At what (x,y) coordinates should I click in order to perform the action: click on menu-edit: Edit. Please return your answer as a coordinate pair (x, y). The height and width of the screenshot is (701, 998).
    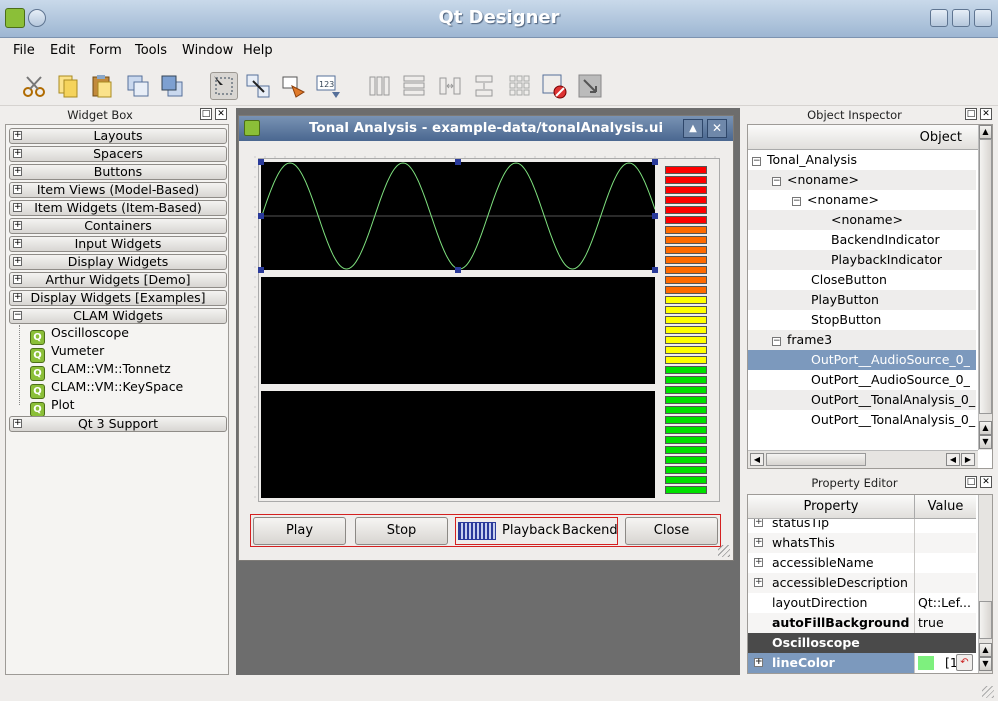
    Looking at the image, I should click on (62, 50).